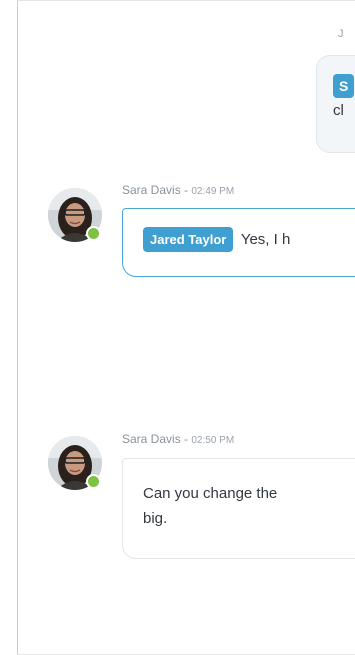 This screenshot has height=655, width=355. Describe the element at coordinates (338, 110) in the screenshot. I see `outgoing-message-text: cl` at that location.